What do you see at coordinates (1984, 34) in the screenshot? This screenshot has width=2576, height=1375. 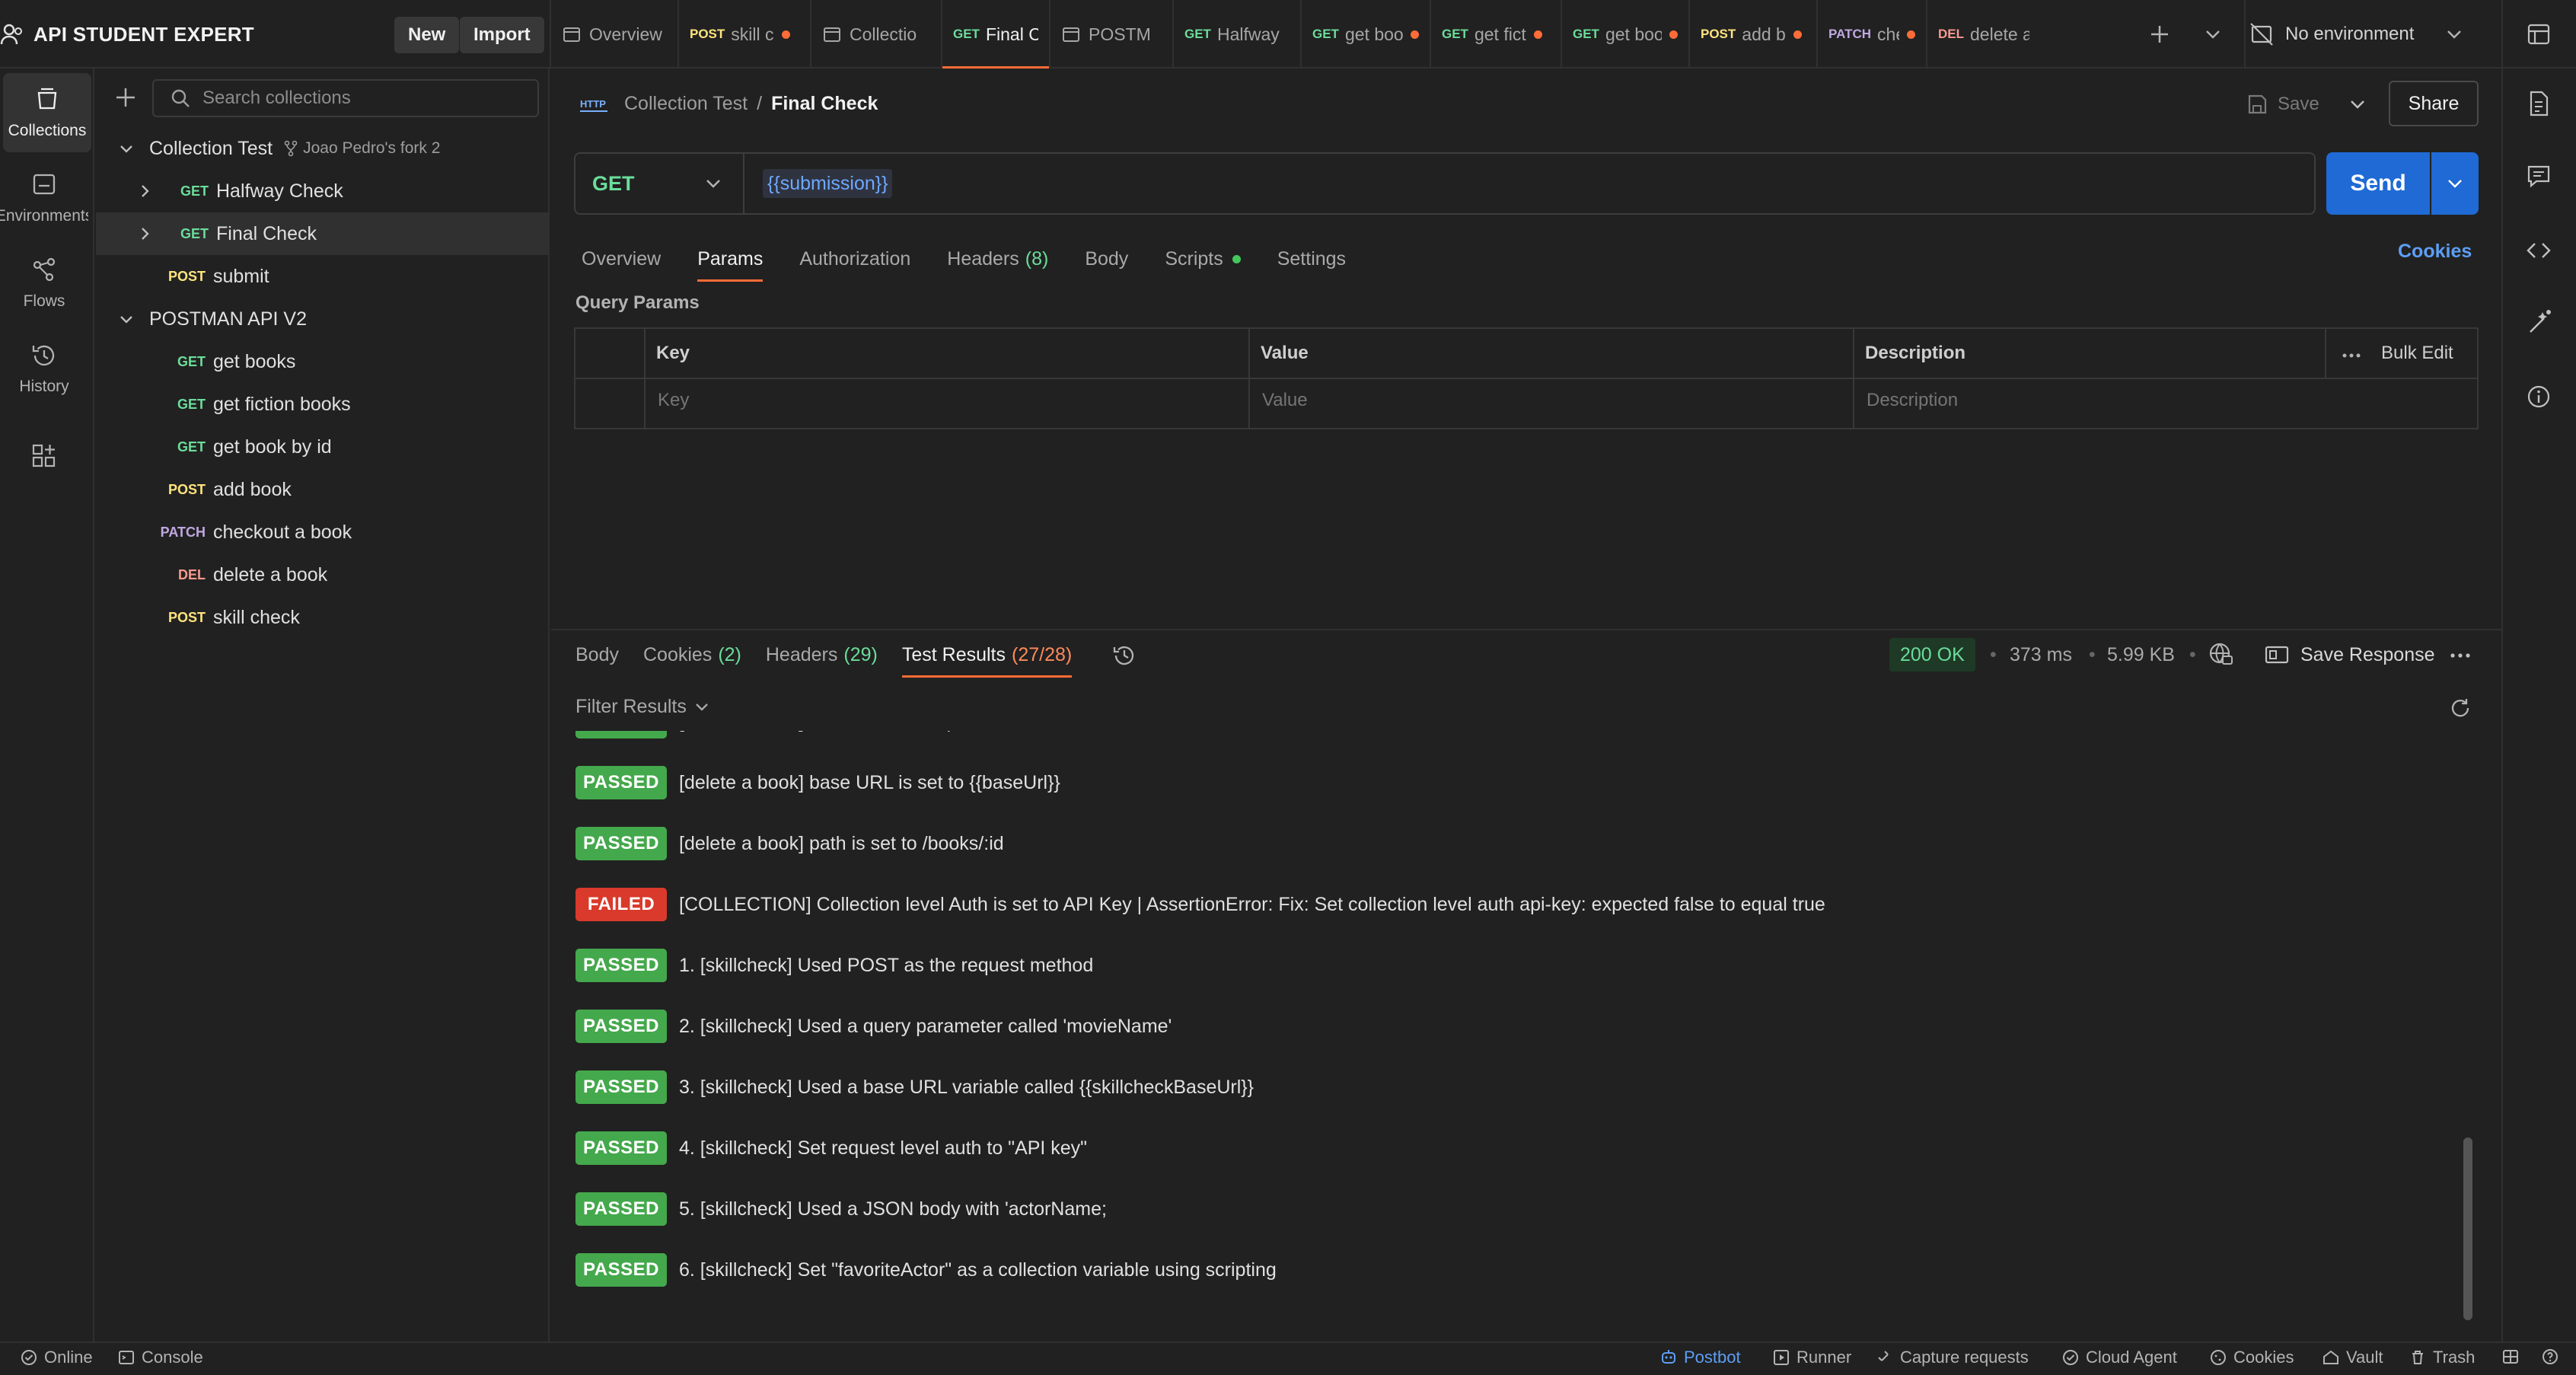 I see `request-tab: DEL delete a` at bounding box center [1984, 34].